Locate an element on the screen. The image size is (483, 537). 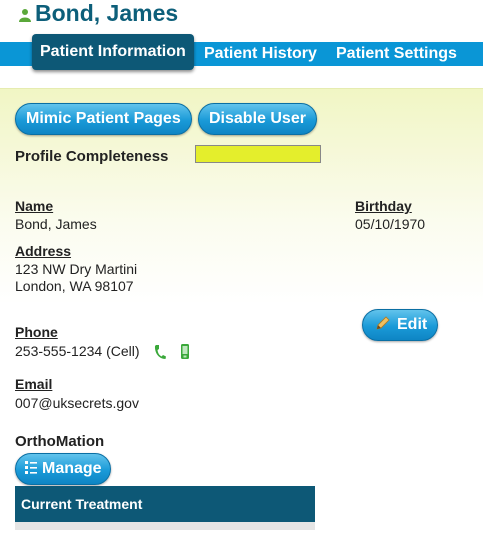
current-treatment-header: Current Treatment is located at coordinates (165, 504).